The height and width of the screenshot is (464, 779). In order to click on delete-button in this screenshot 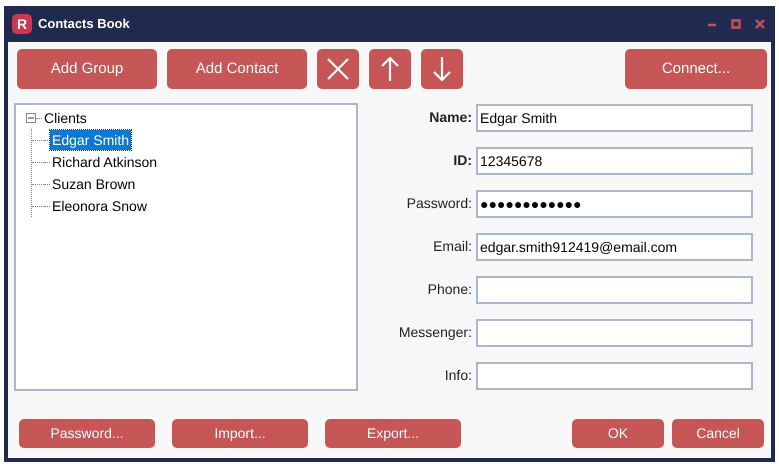, I will do `click(338, 69)`.